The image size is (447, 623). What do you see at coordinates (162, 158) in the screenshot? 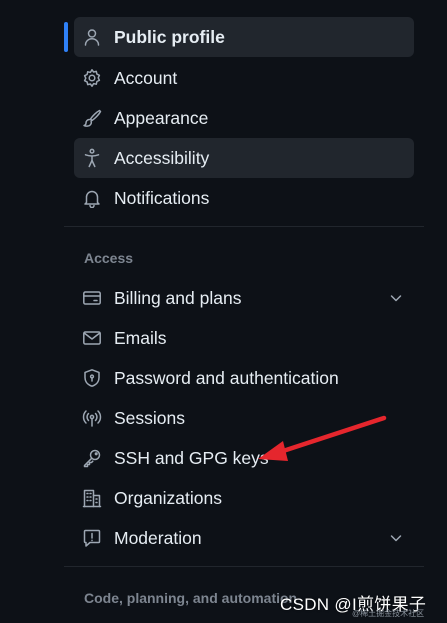
I see `sidebar-item-label: Accessibility` at bounding box center [162, 158].